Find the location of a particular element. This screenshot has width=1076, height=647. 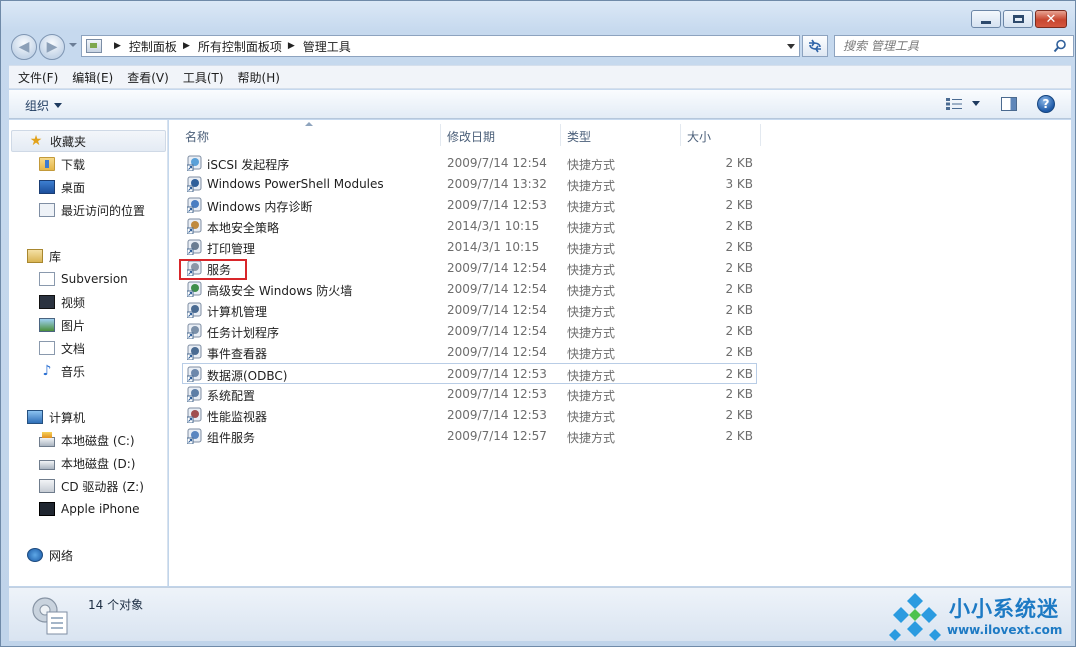

organize-label: 组织 is located at coordinates (37, 106).